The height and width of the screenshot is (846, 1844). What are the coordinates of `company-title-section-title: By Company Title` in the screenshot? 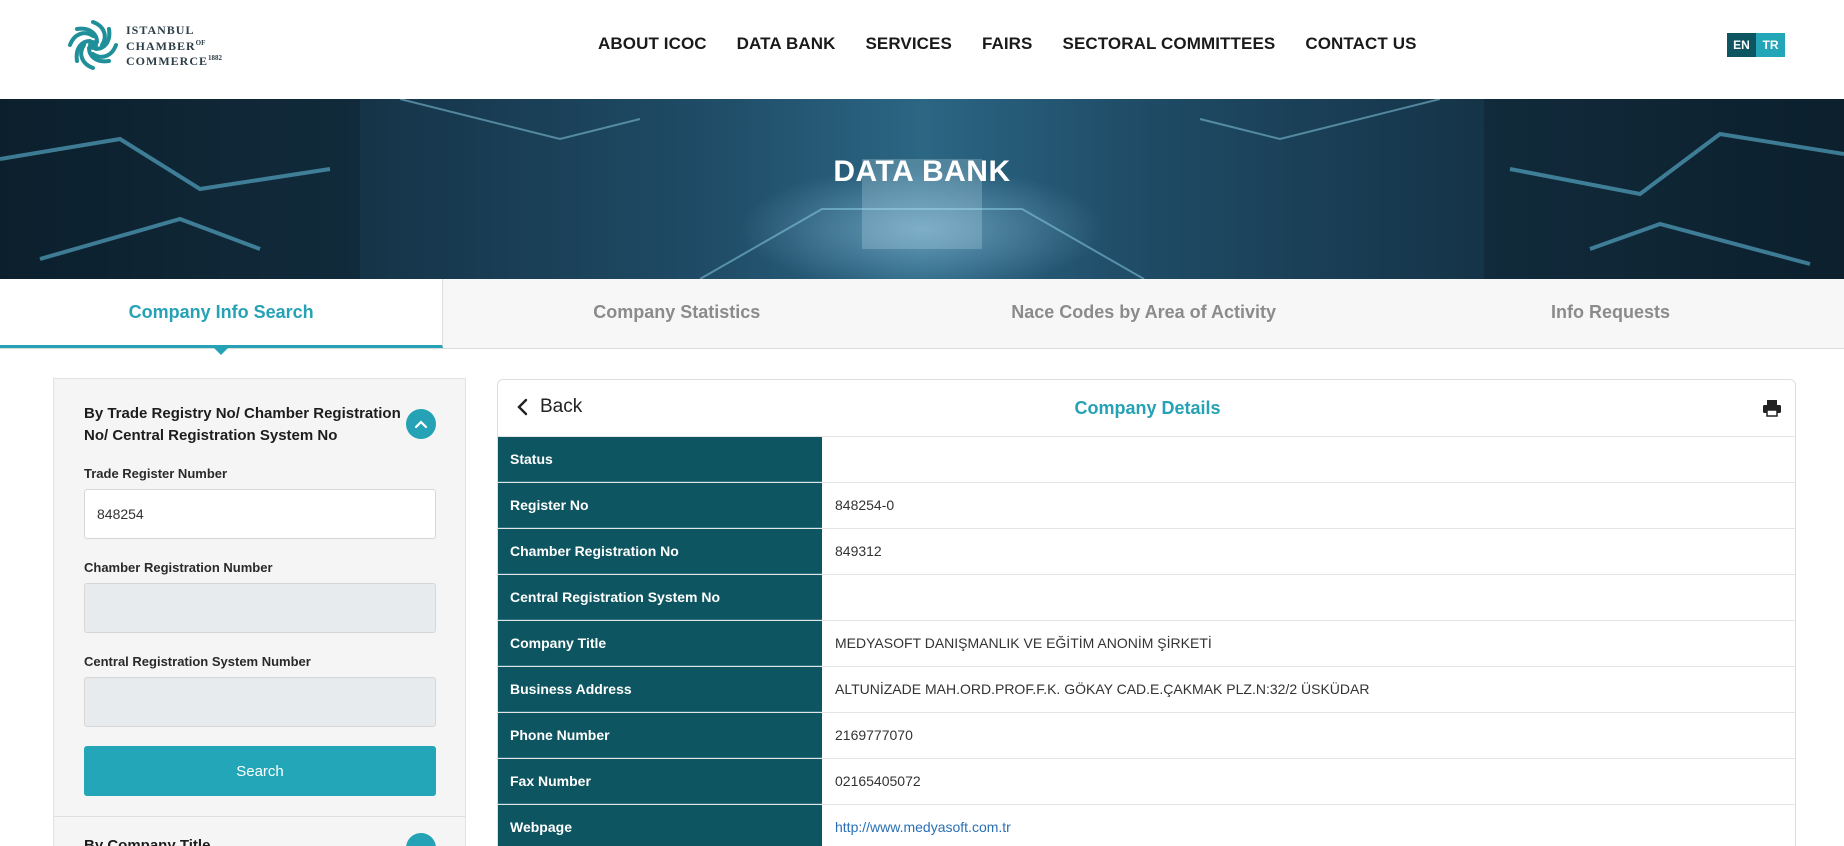 It's located at (147, 841).